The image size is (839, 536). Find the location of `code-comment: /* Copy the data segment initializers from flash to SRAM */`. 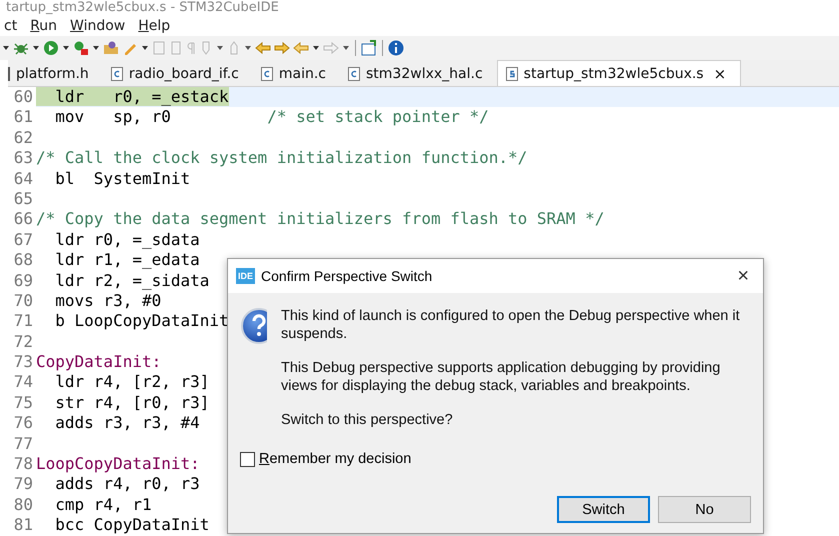

code-comment: /* Copy the data segment initializers from flash to SRAM */ is located at coordinates (320, 218).